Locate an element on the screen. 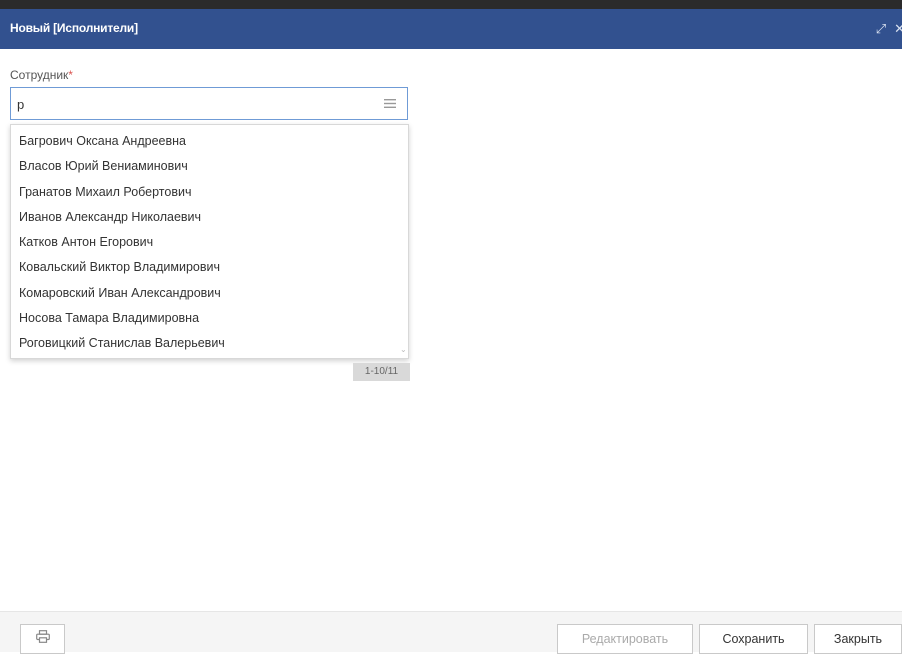  dropdown-option: Катков Антон Егорович is located at coordinates (209, 242).